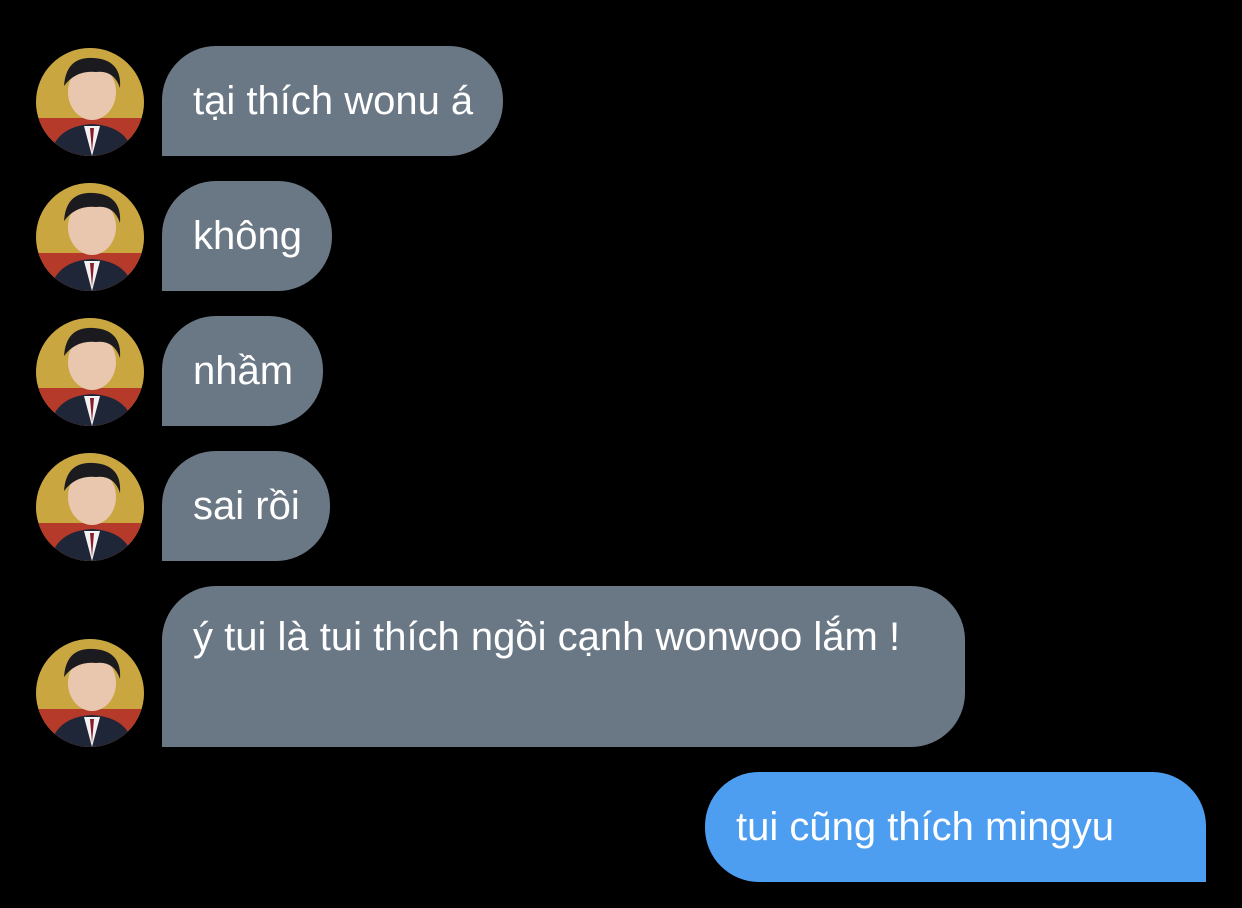 The image size is (1242, 908). I want to click on message-text: nhầm, so click(243, 371).